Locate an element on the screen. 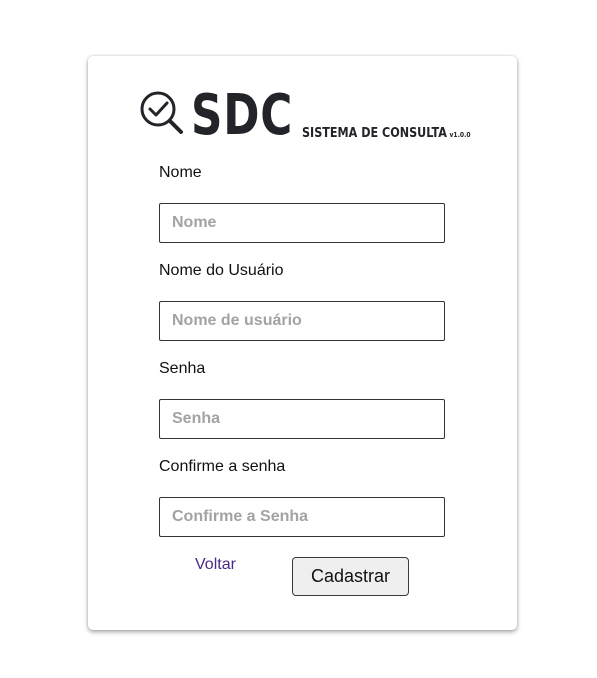 This screenshot has width=597, height=678. confirm-password-label: Confirme a senha is located at coordinates (222, 466).